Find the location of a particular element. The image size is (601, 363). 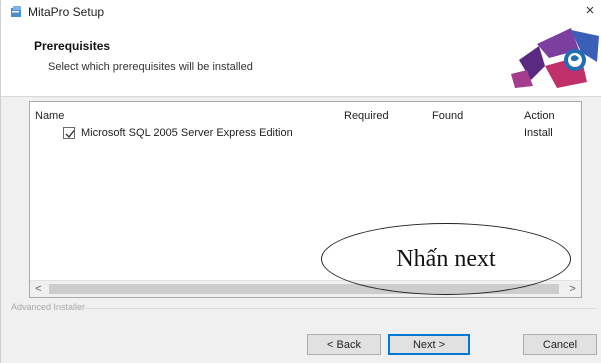

back-button: < Back is located at coordinates (344, 344).